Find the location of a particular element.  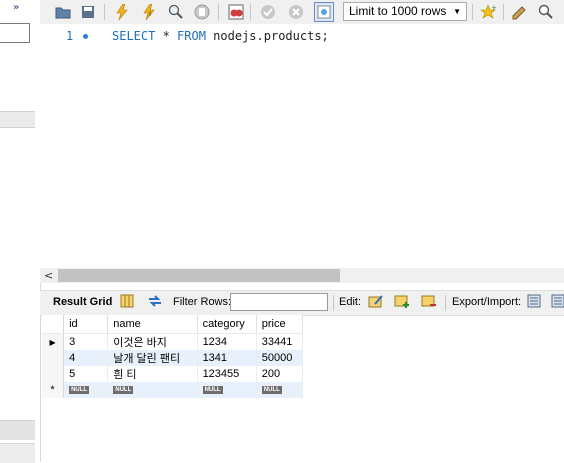

execute-current-icon: I is located at coordinates (149, 12).